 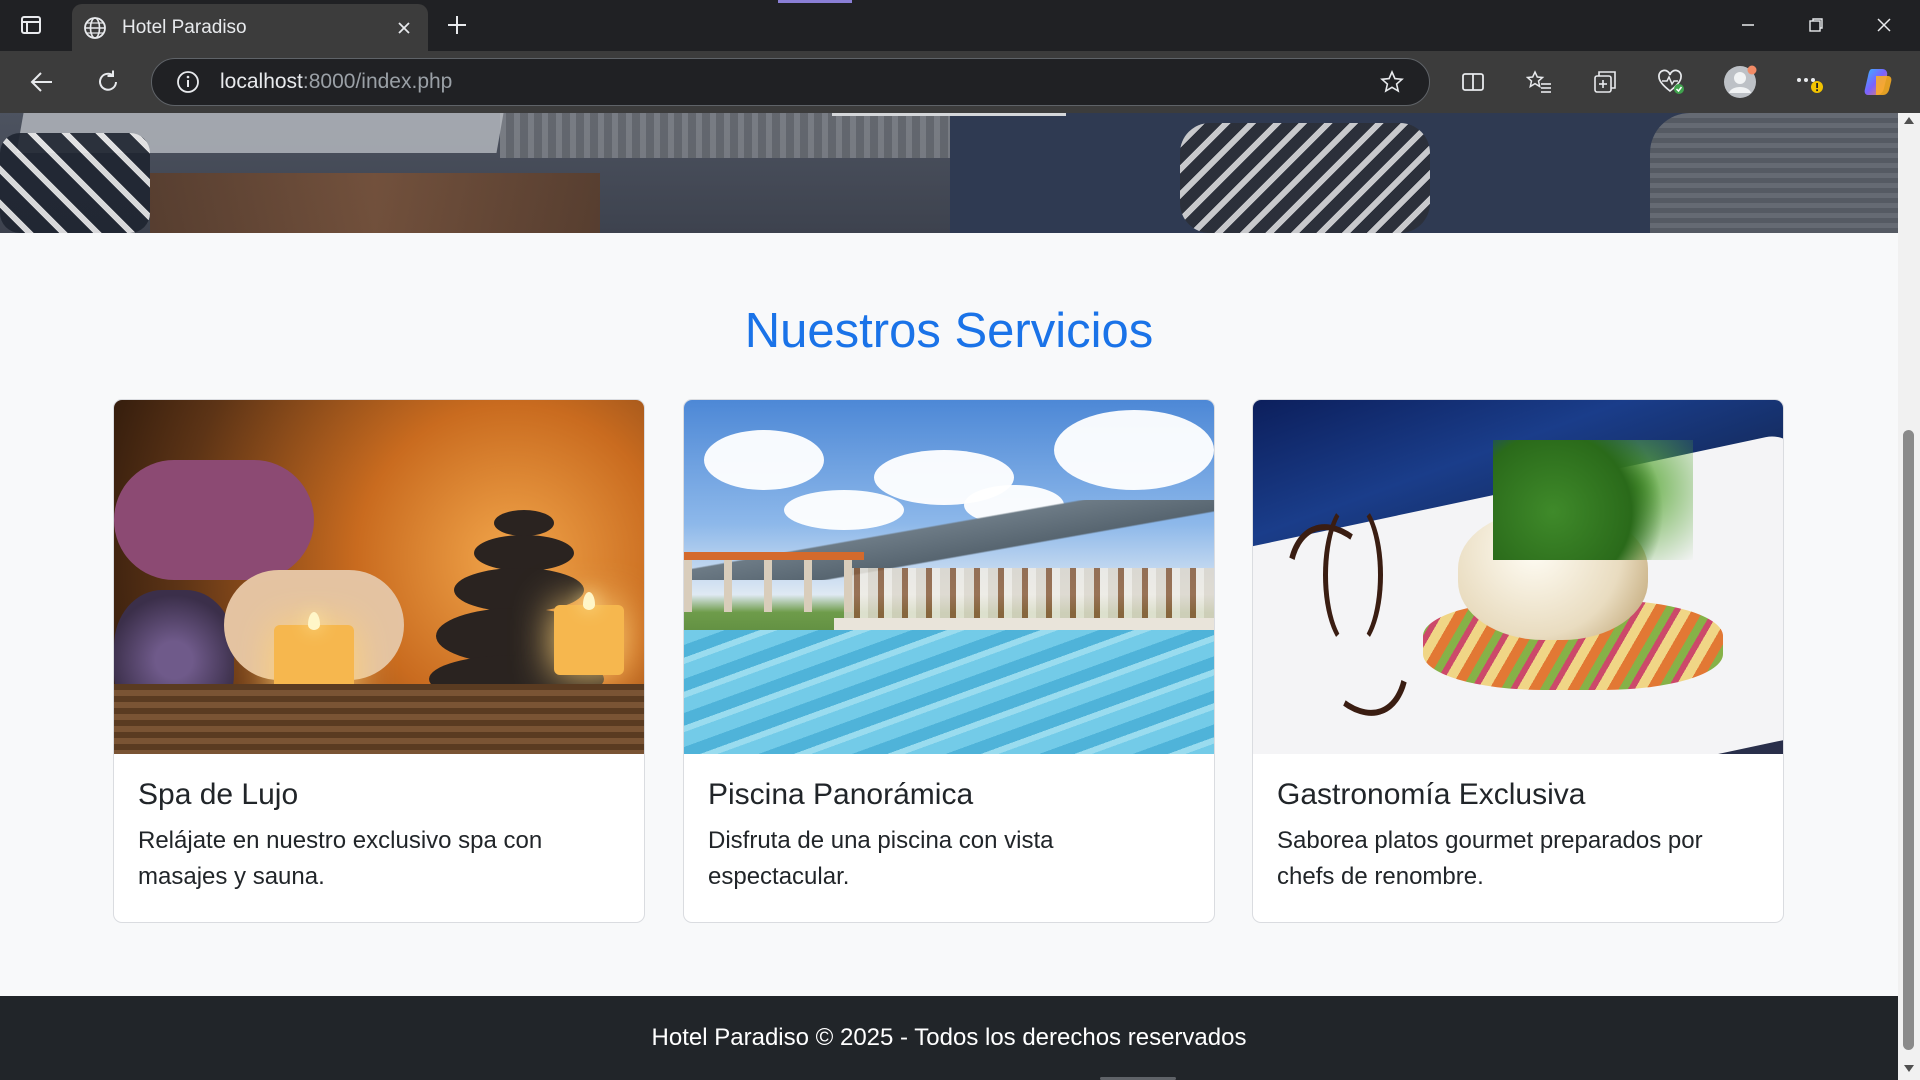 What do you see at coordinates (218, 794) in the screenshot?
I see `card-title: Spa de Lujo` at bounding box center [218, 794].